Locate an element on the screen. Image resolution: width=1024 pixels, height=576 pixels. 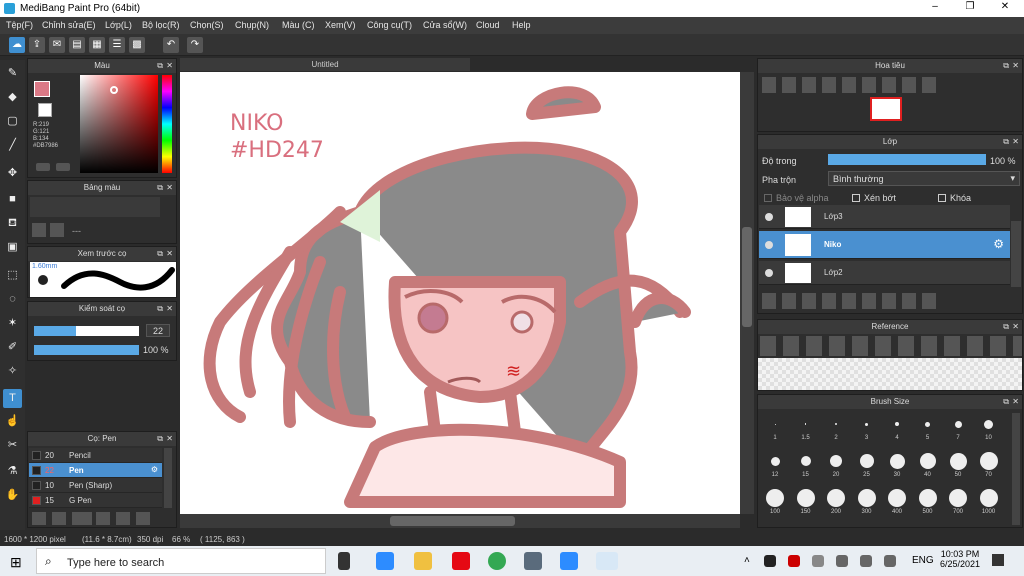
menu-help: Help is located at coordinates (521, 25).